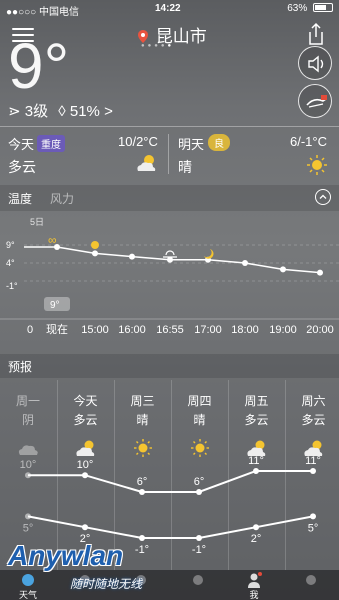 The width and height of the screenshot is (339, 600). I want to click on tab-item: 我, so click(254, 586).